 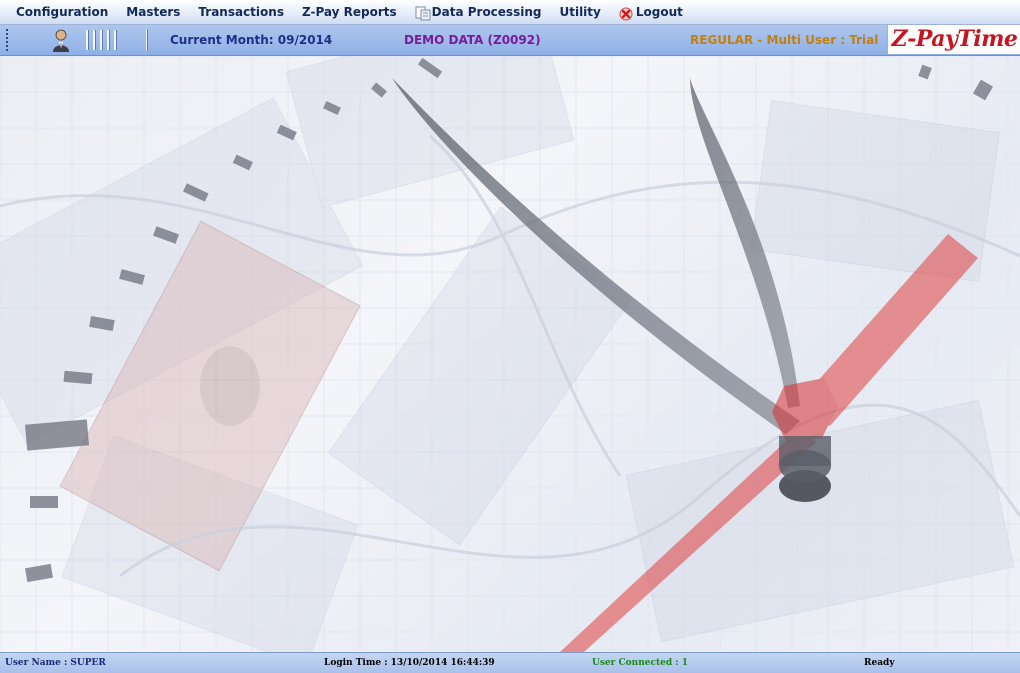 I want to click on user-avatar-icon, so click(x=61, y=40).